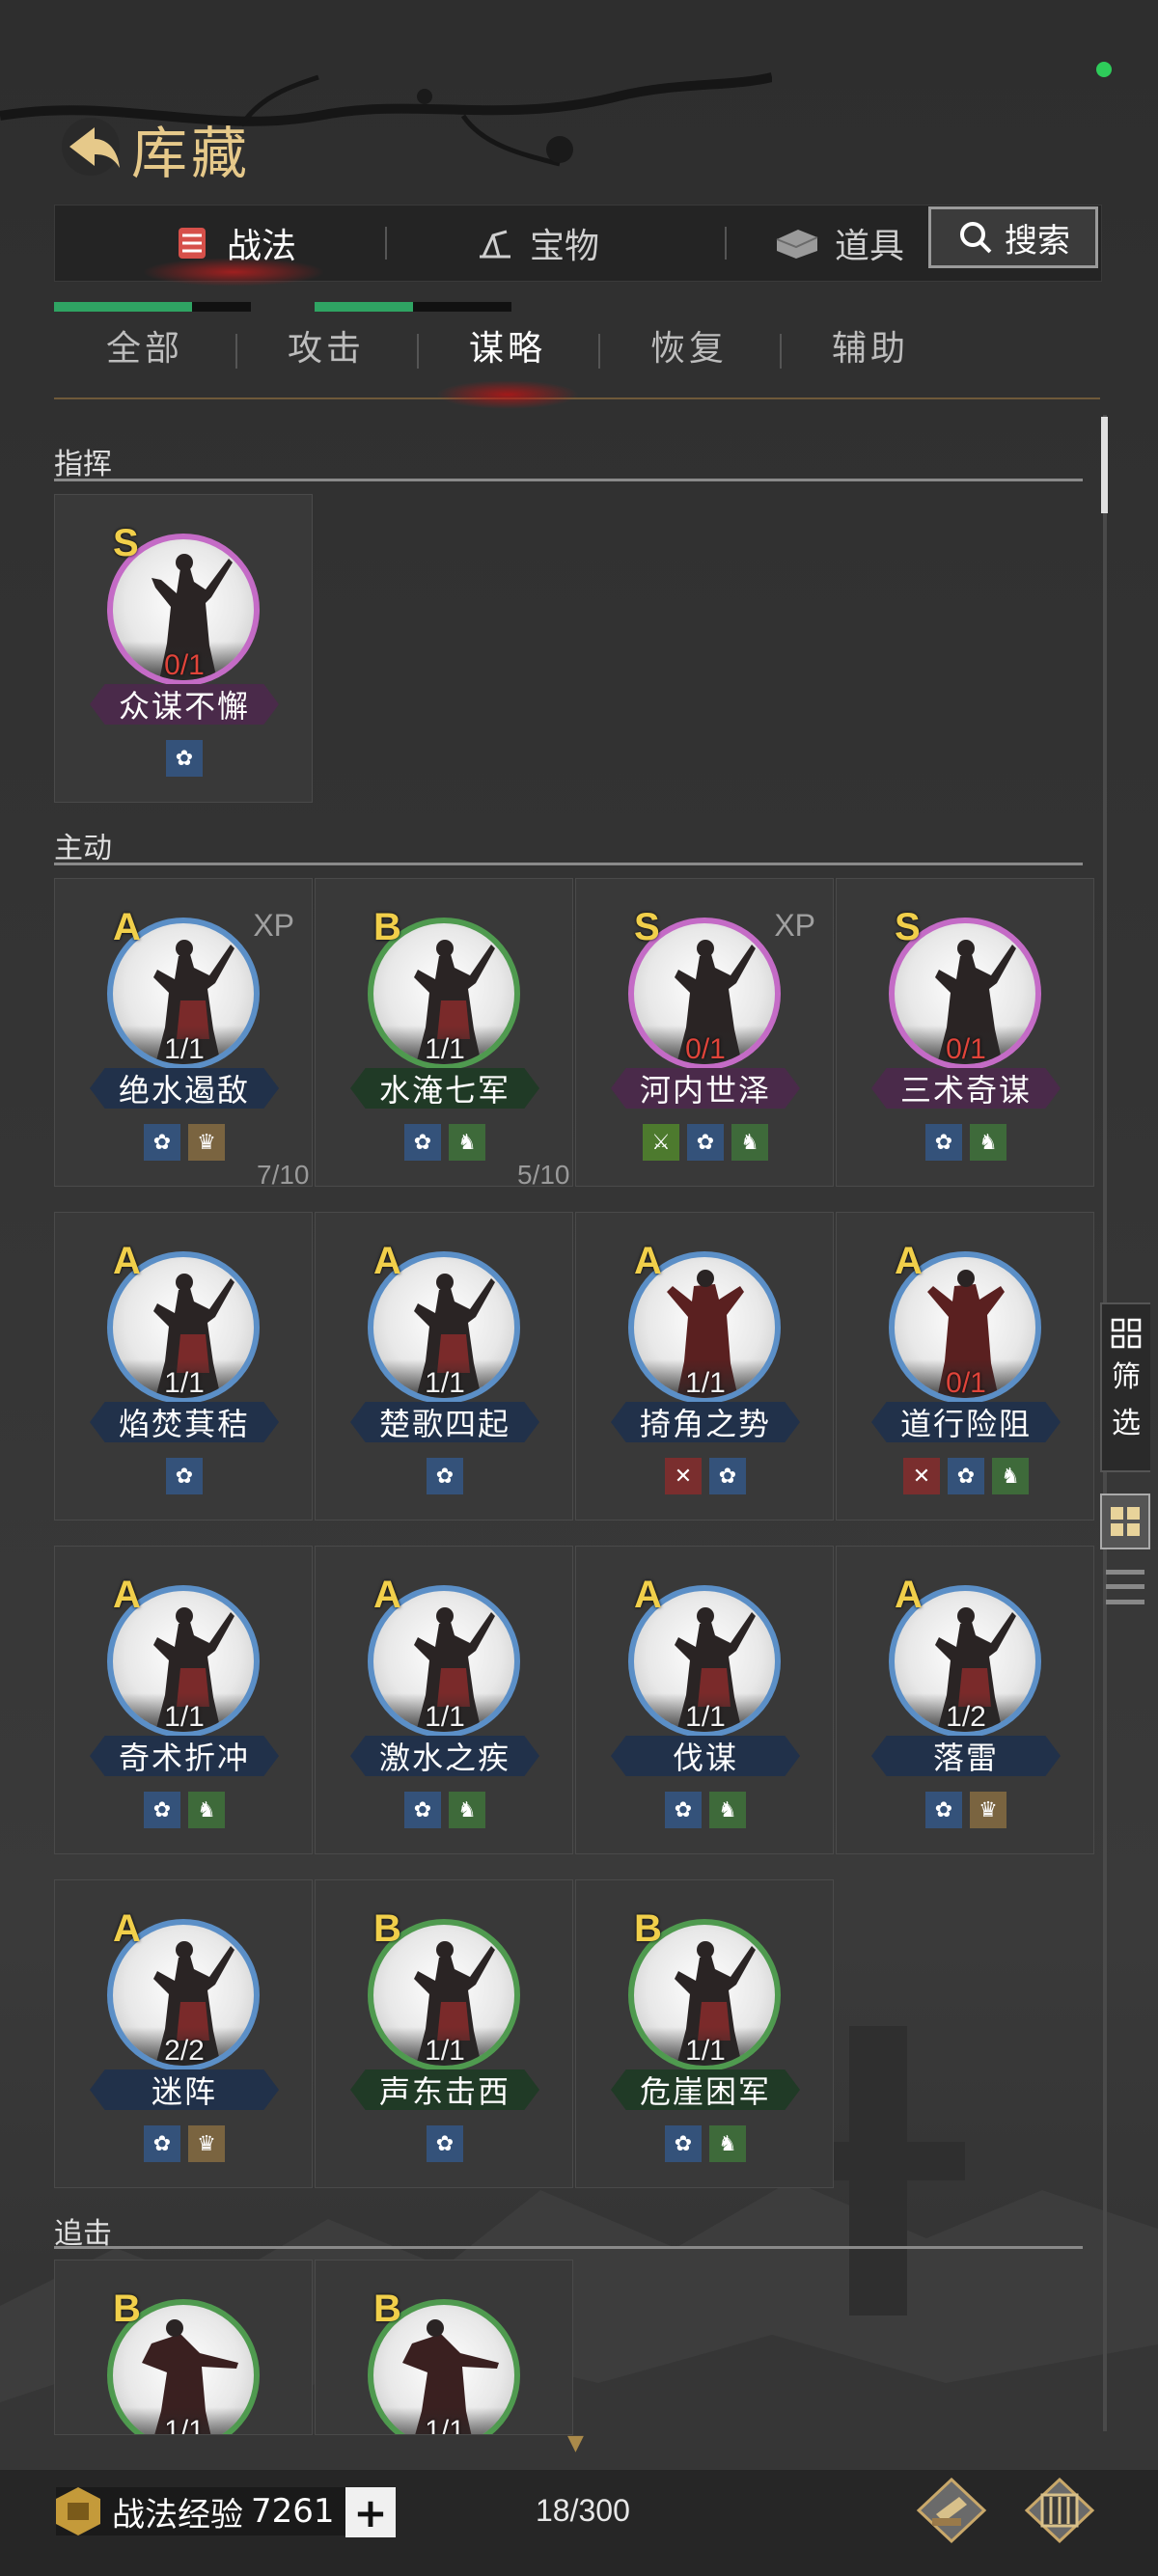 This screenshot has height=2576, width=1158. I want to click on tactic-card: B 1/1 危崖困军 ✿ ♞, so click(704, 2034).